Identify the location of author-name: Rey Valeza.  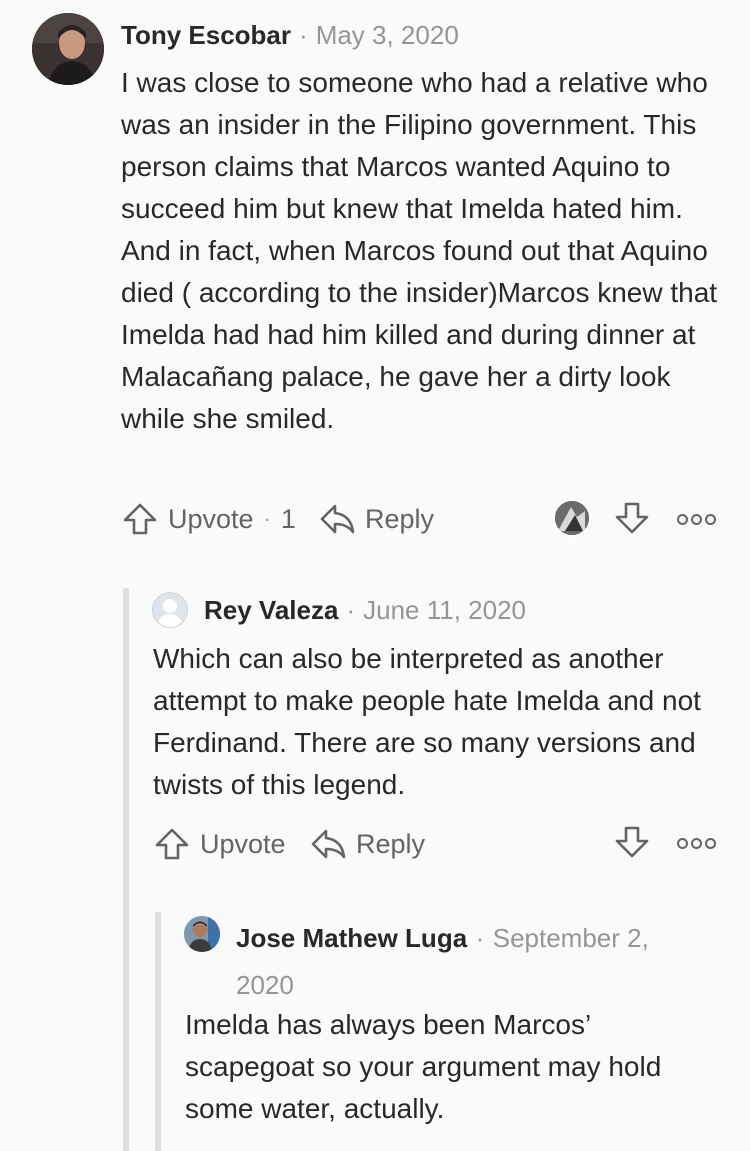
(271, 610).